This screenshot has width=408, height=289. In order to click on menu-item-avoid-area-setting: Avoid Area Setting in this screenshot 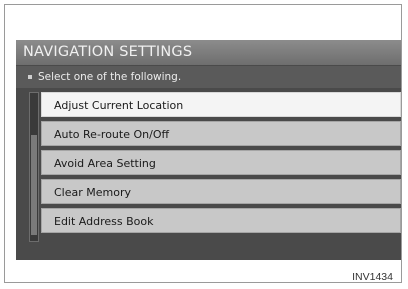, I will do `click(221, 162)`.